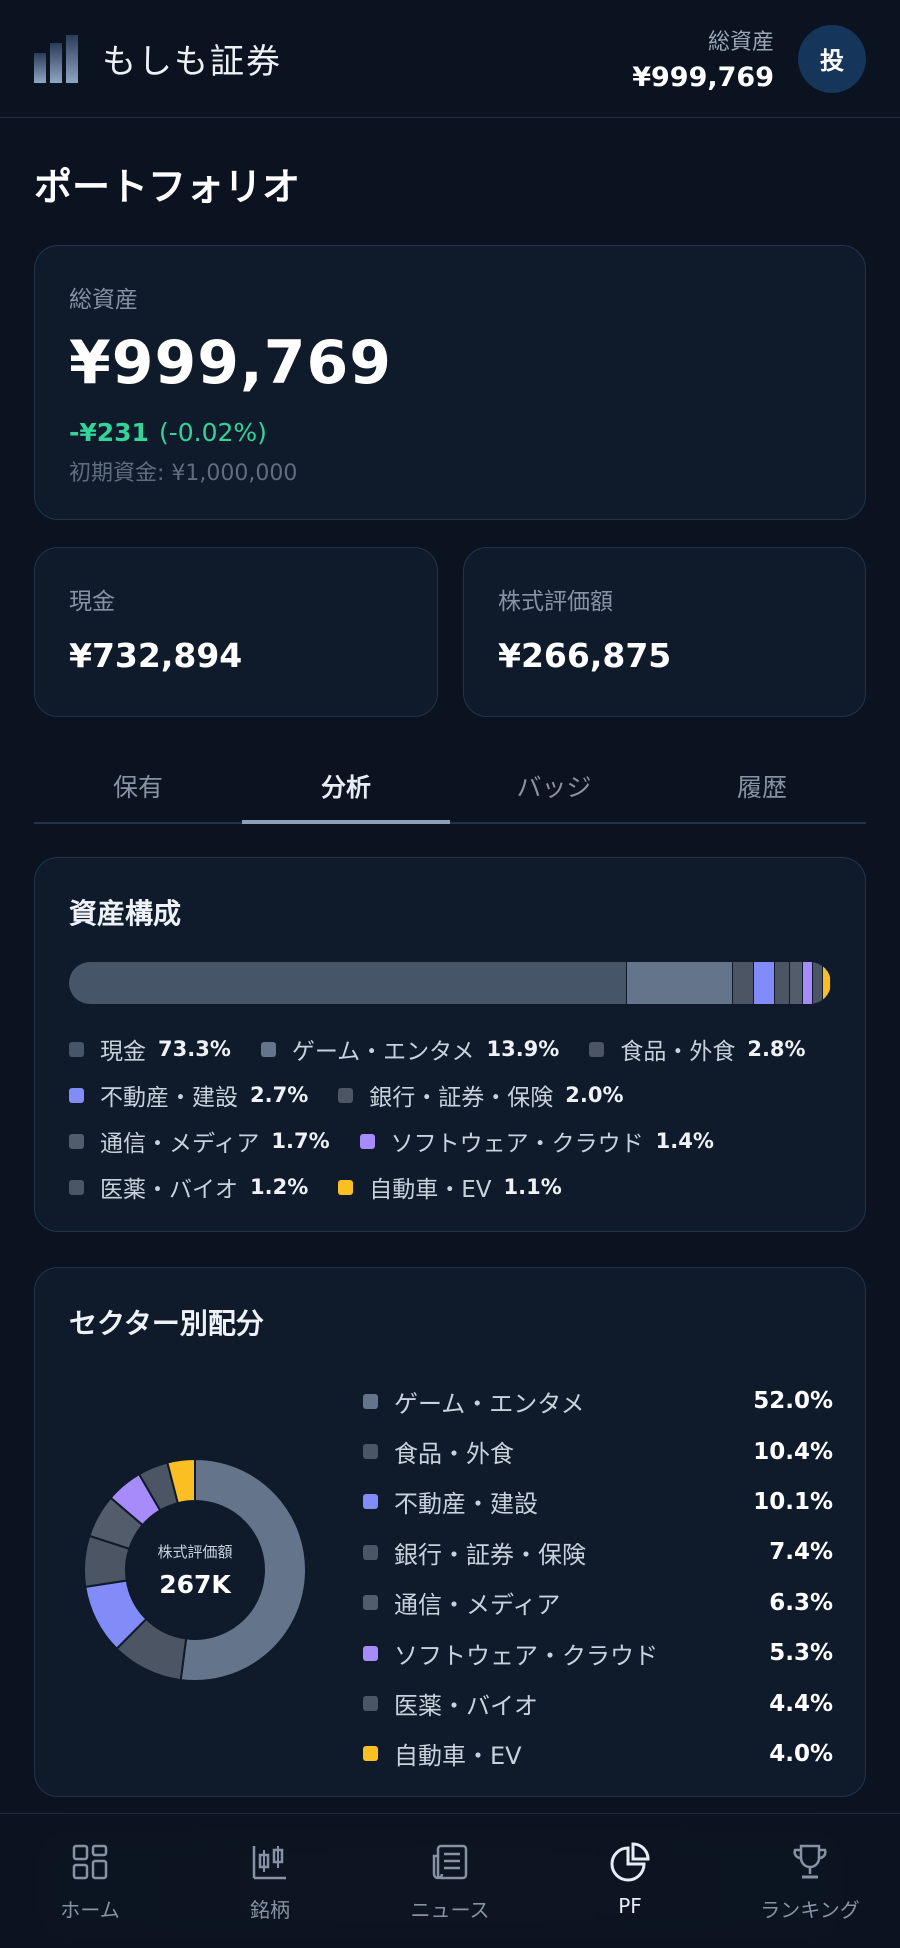  Describe the element at coordinates (195, 1584) in the screenshot. I see `donut-center-value: 267K` at that location.